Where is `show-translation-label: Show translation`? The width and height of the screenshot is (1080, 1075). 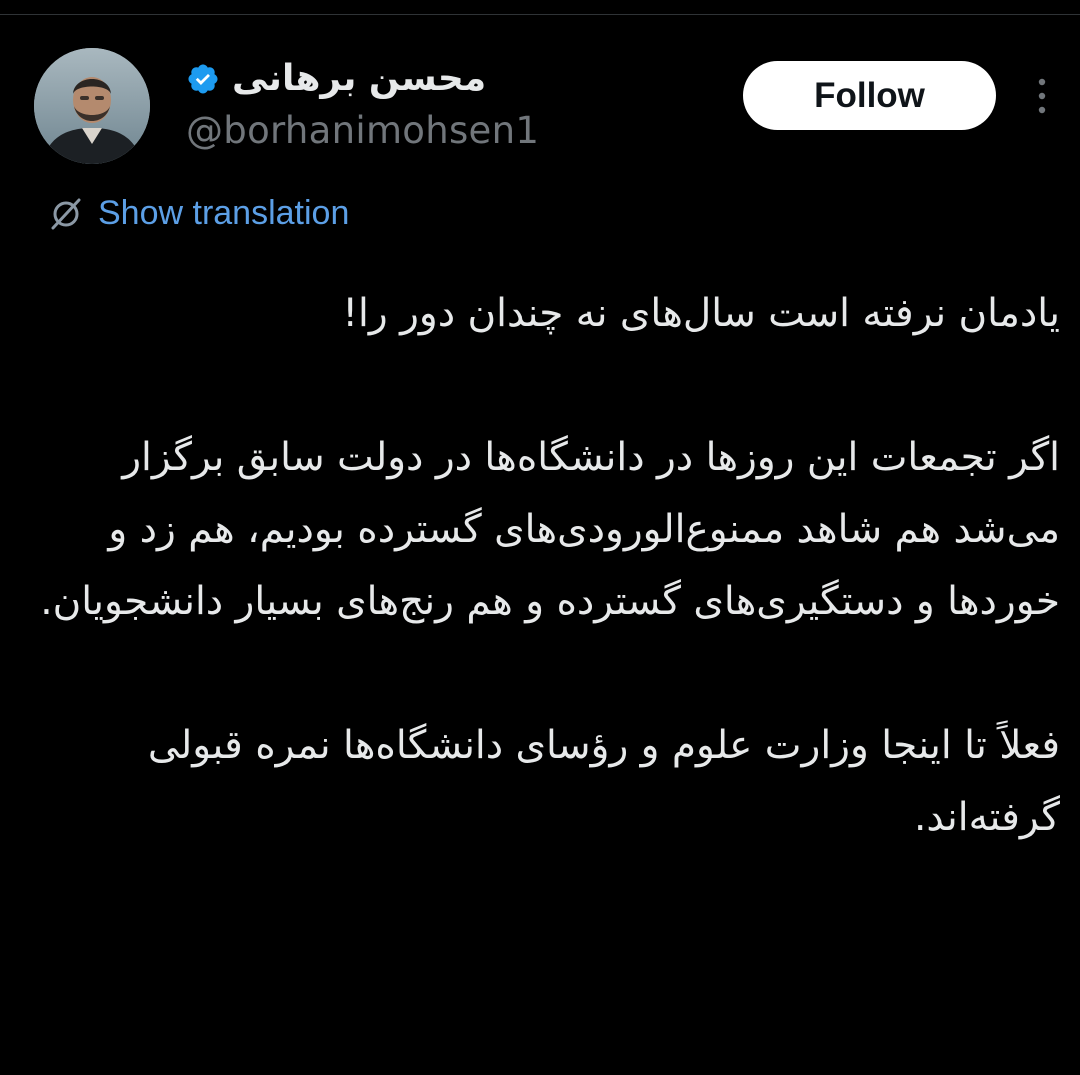 show-translation-label: Show translation is located at coordinates (224, 212).